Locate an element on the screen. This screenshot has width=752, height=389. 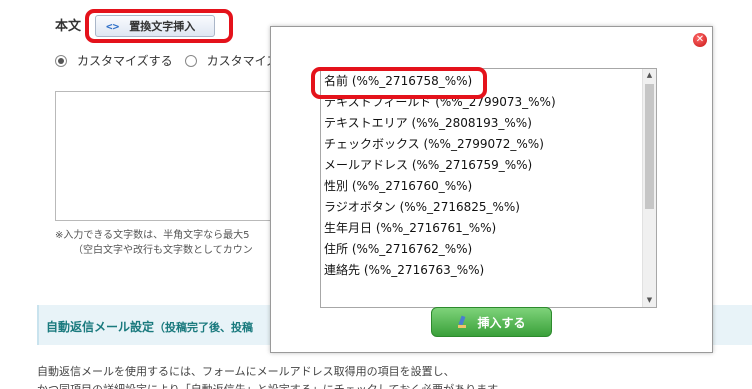
pen-icon is located at coordinates (462, 322).